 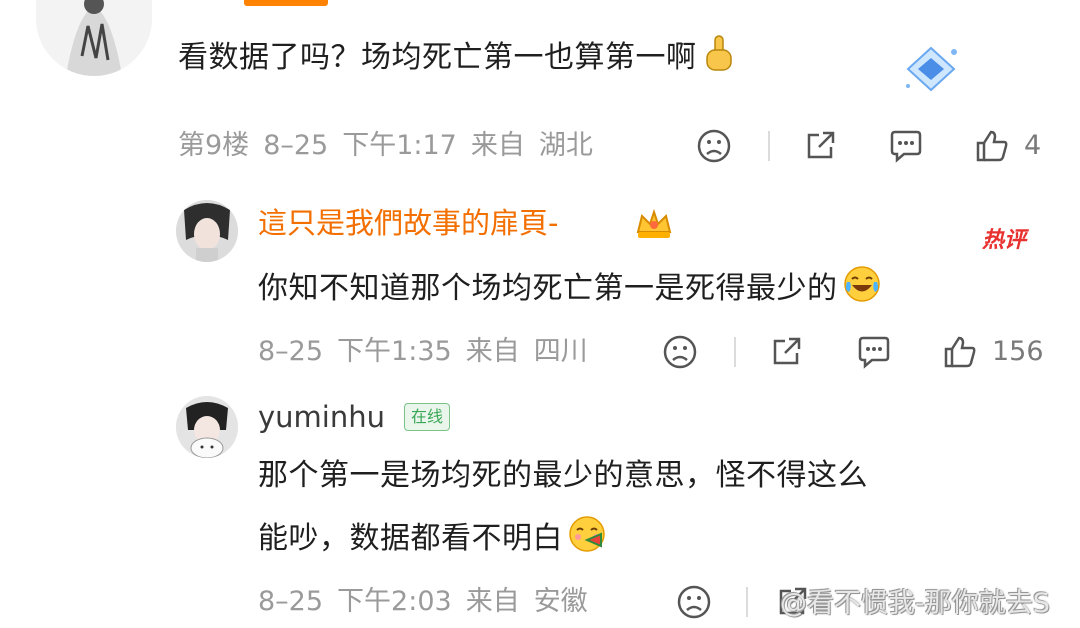 What do you see at coordinates (570, 289) in the screenshot?
I see `comment-text: 你知不知道那个场均死亡第一是死得最少的` at bounding box center [570, 289].